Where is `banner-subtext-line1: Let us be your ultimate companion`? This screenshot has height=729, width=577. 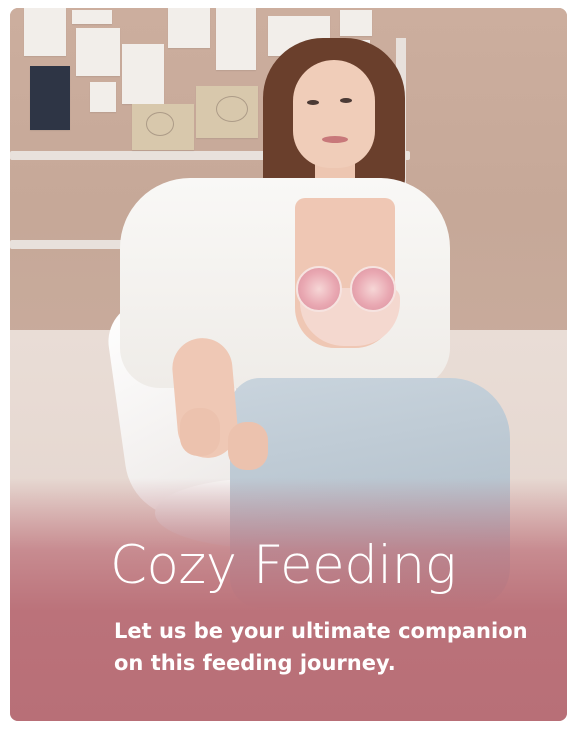
banner-subtext-line1: Let us be your ultimate companion is located at coordinates (321, 631).